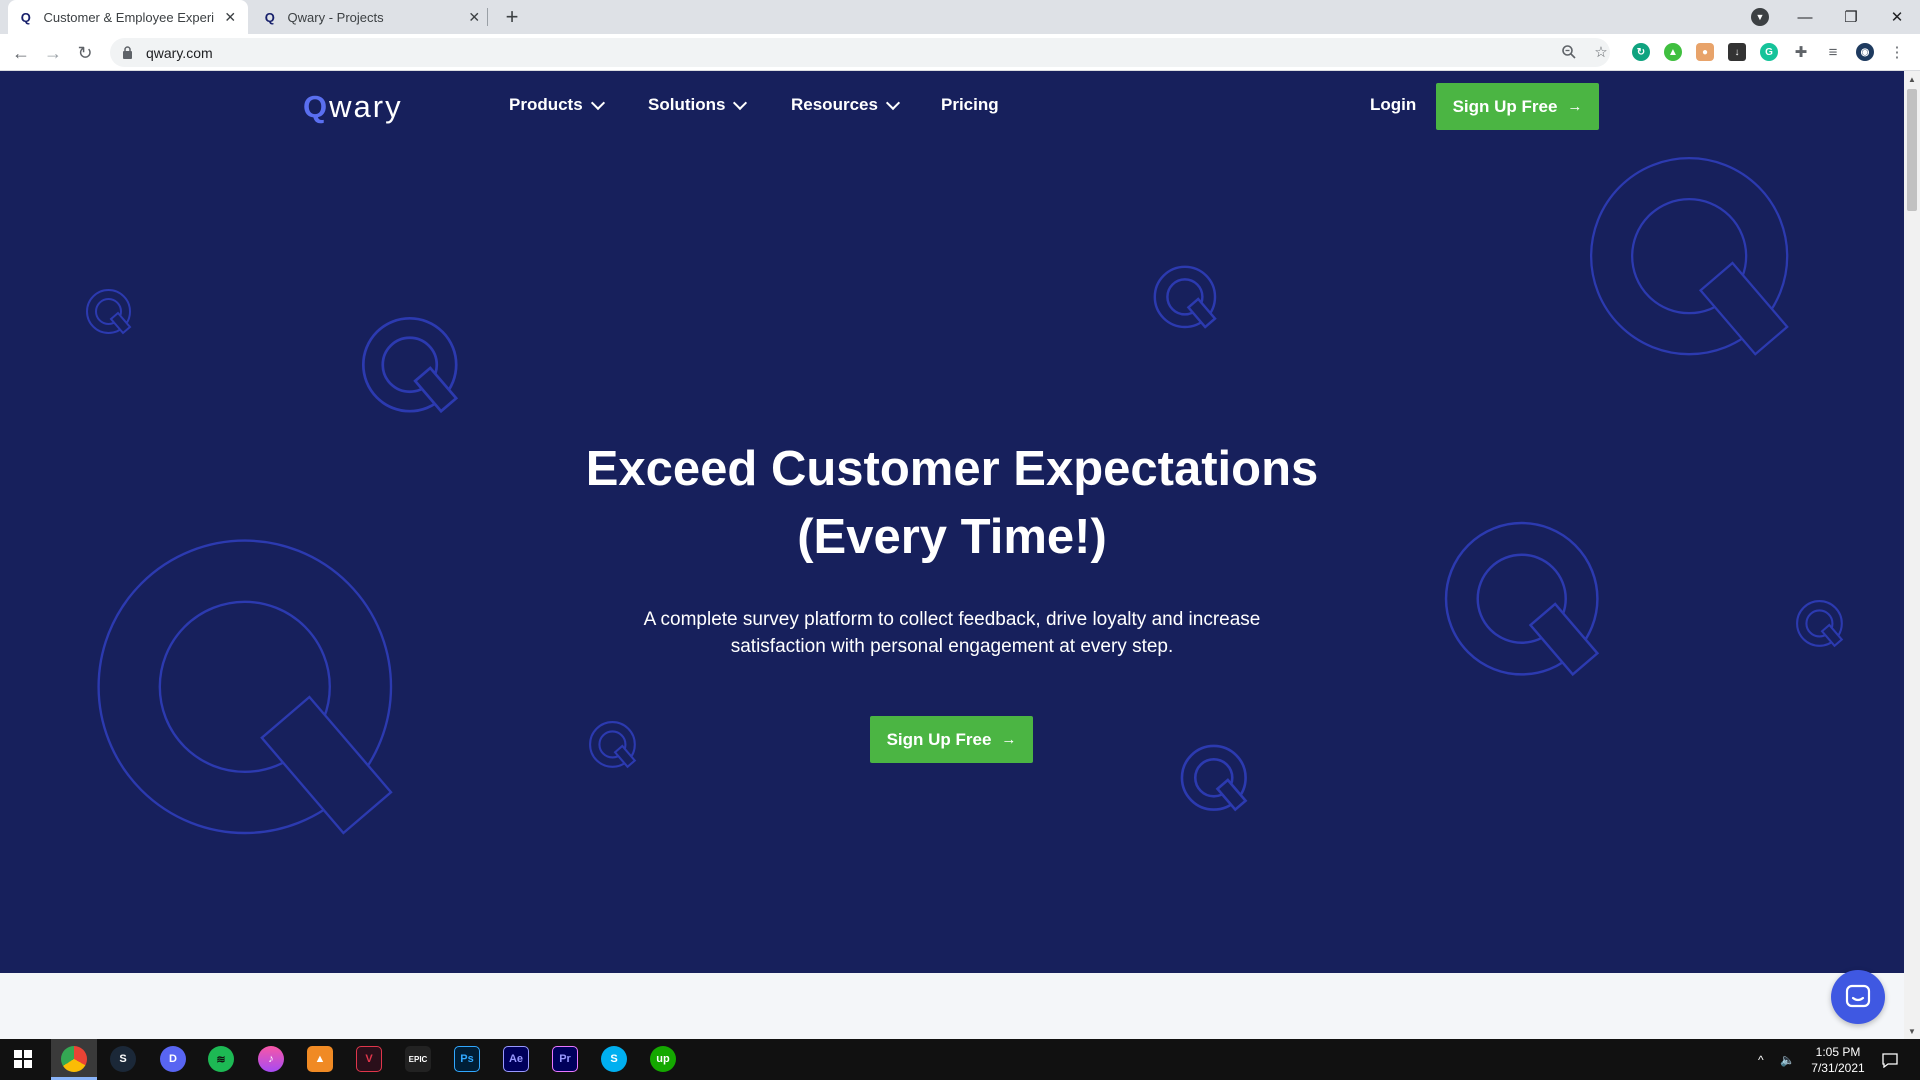 This screenshot has height=1080, width=1920. Describe the element at coordinates (487, 17) in the screenshot. I see `tab-separator` at that location.